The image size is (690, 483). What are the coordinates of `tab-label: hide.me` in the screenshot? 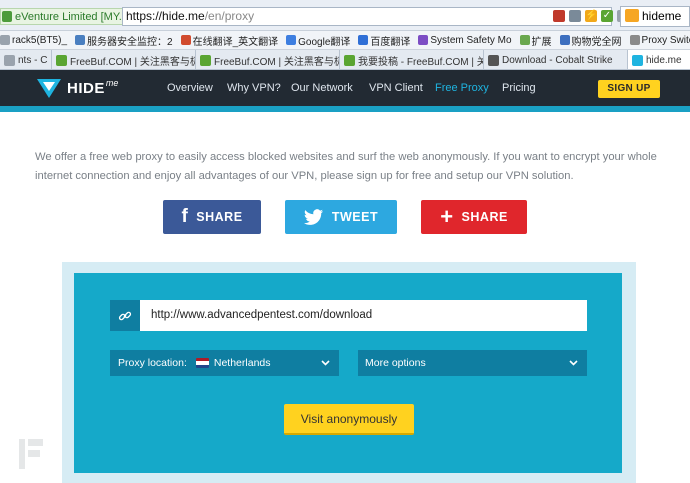 It's located at (664, 60).